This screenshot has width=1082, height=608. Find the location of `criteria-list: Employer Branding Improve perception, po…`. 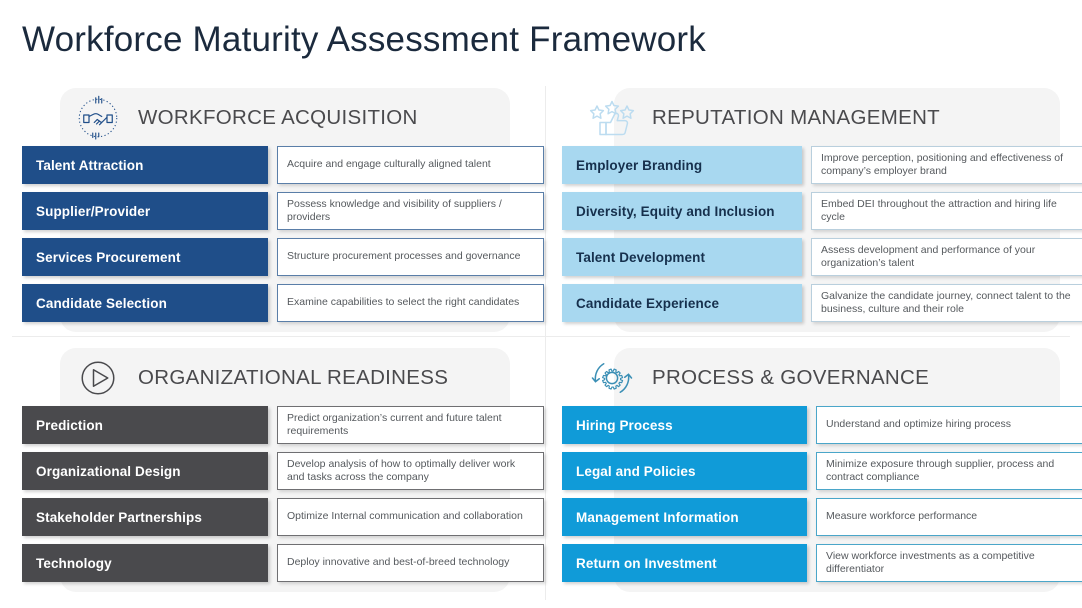

criteria-list: Employer Branding Improve perception, po… is located at coordinates (822, 238).